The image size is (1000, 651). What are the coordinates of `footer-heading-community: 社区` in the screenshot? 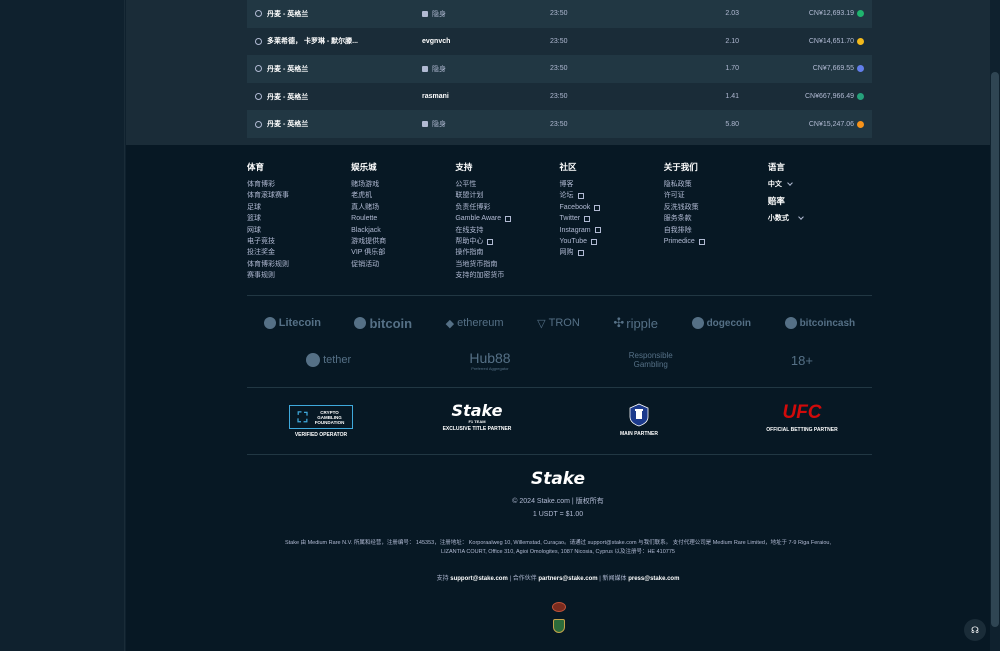 It's located at (568, 167).